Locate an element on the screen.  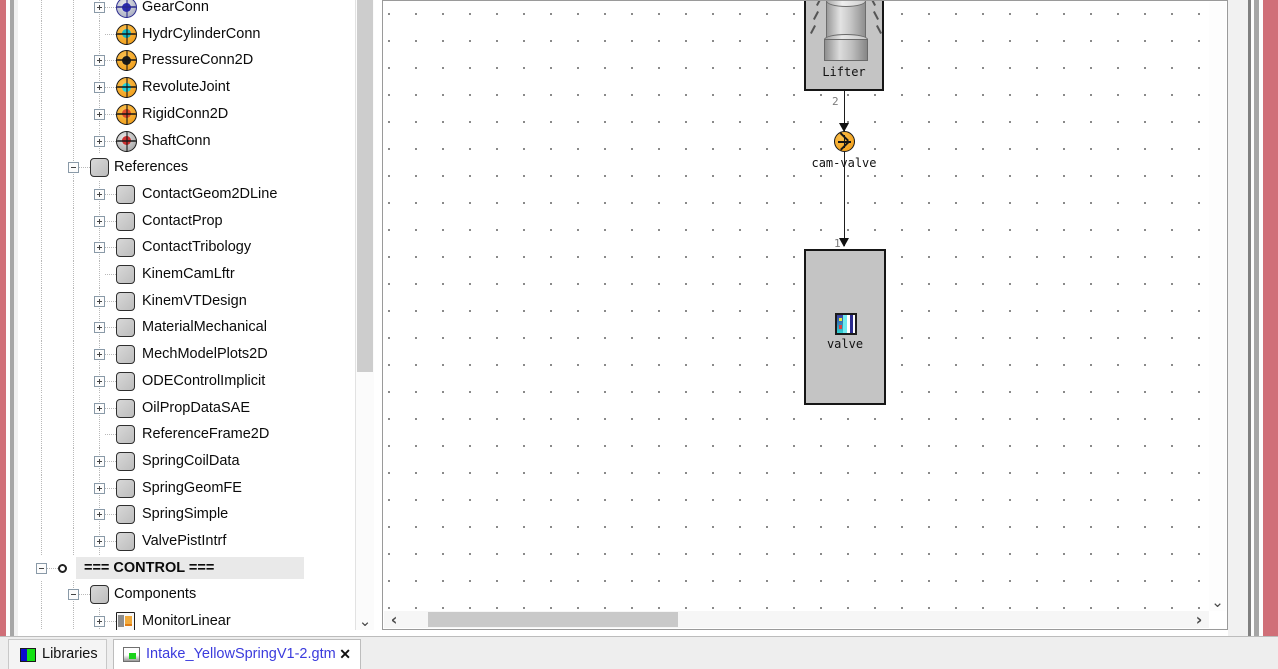
tab-close-icon: ✕ is located at coordinates (345, 654).